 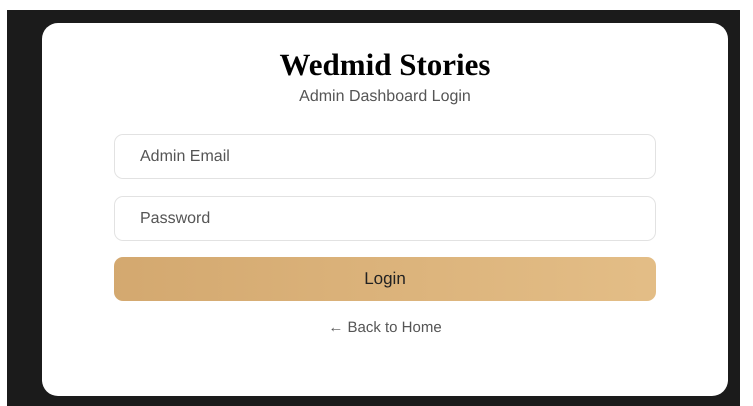 What do you see at coordinates (385, 328) in the screenshot?
I see `back-to-home-link: ← Back to Home` at bounding box center [385, 328].